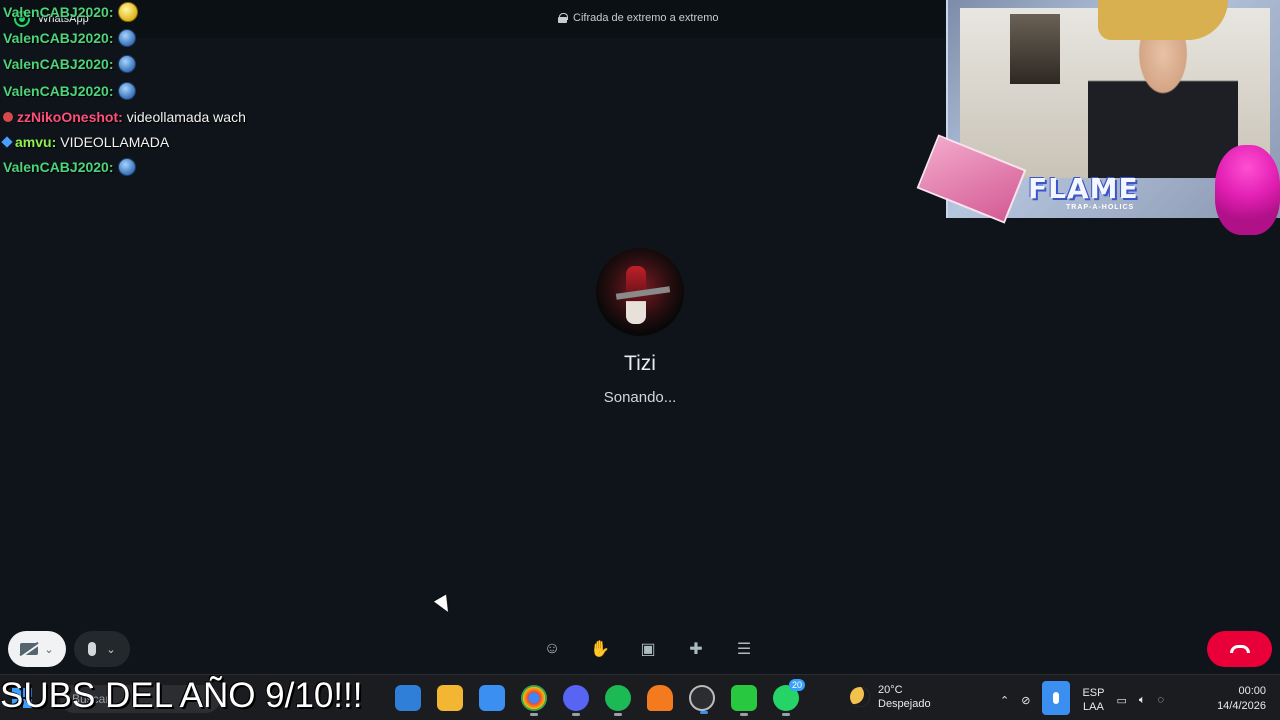  What do you see at coordinates (92, 649) in the screenshot?
I see `mic-icon` at bounding box center [92, 649].